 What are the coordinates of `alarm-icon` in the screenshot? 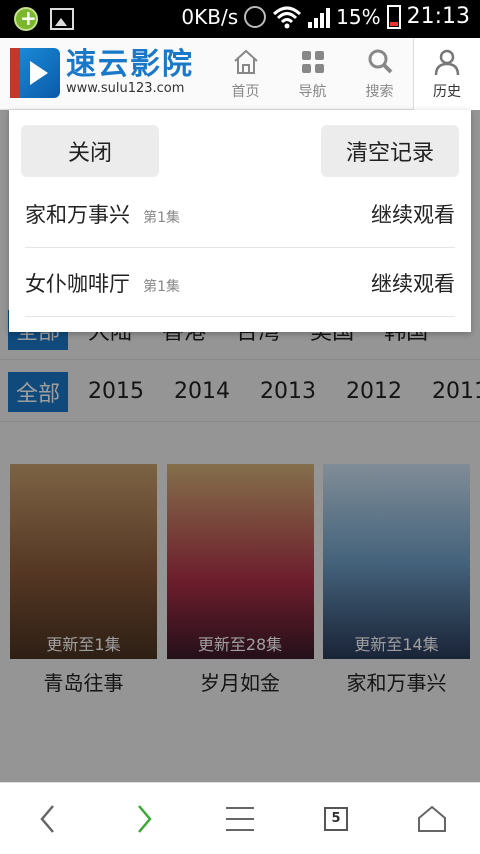 It's located at (255, 16).